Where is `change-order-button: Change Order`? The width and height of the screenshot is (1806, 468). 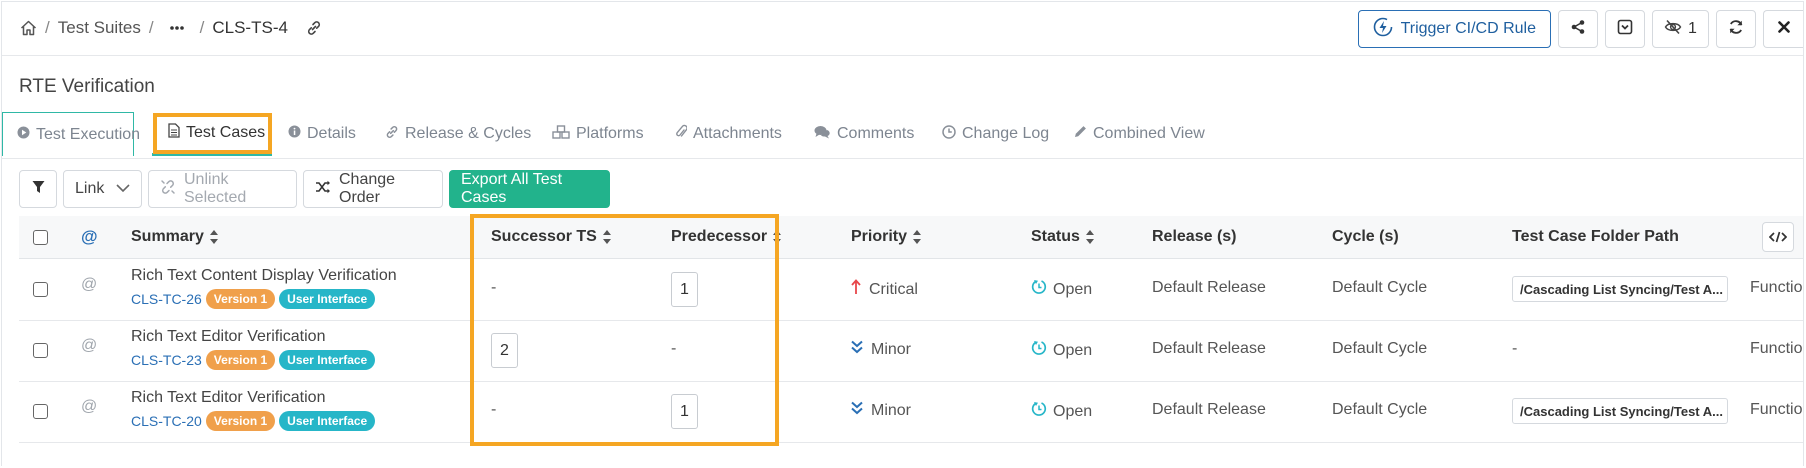 change-order-button: Change Order is located at coordinates (373, 189).